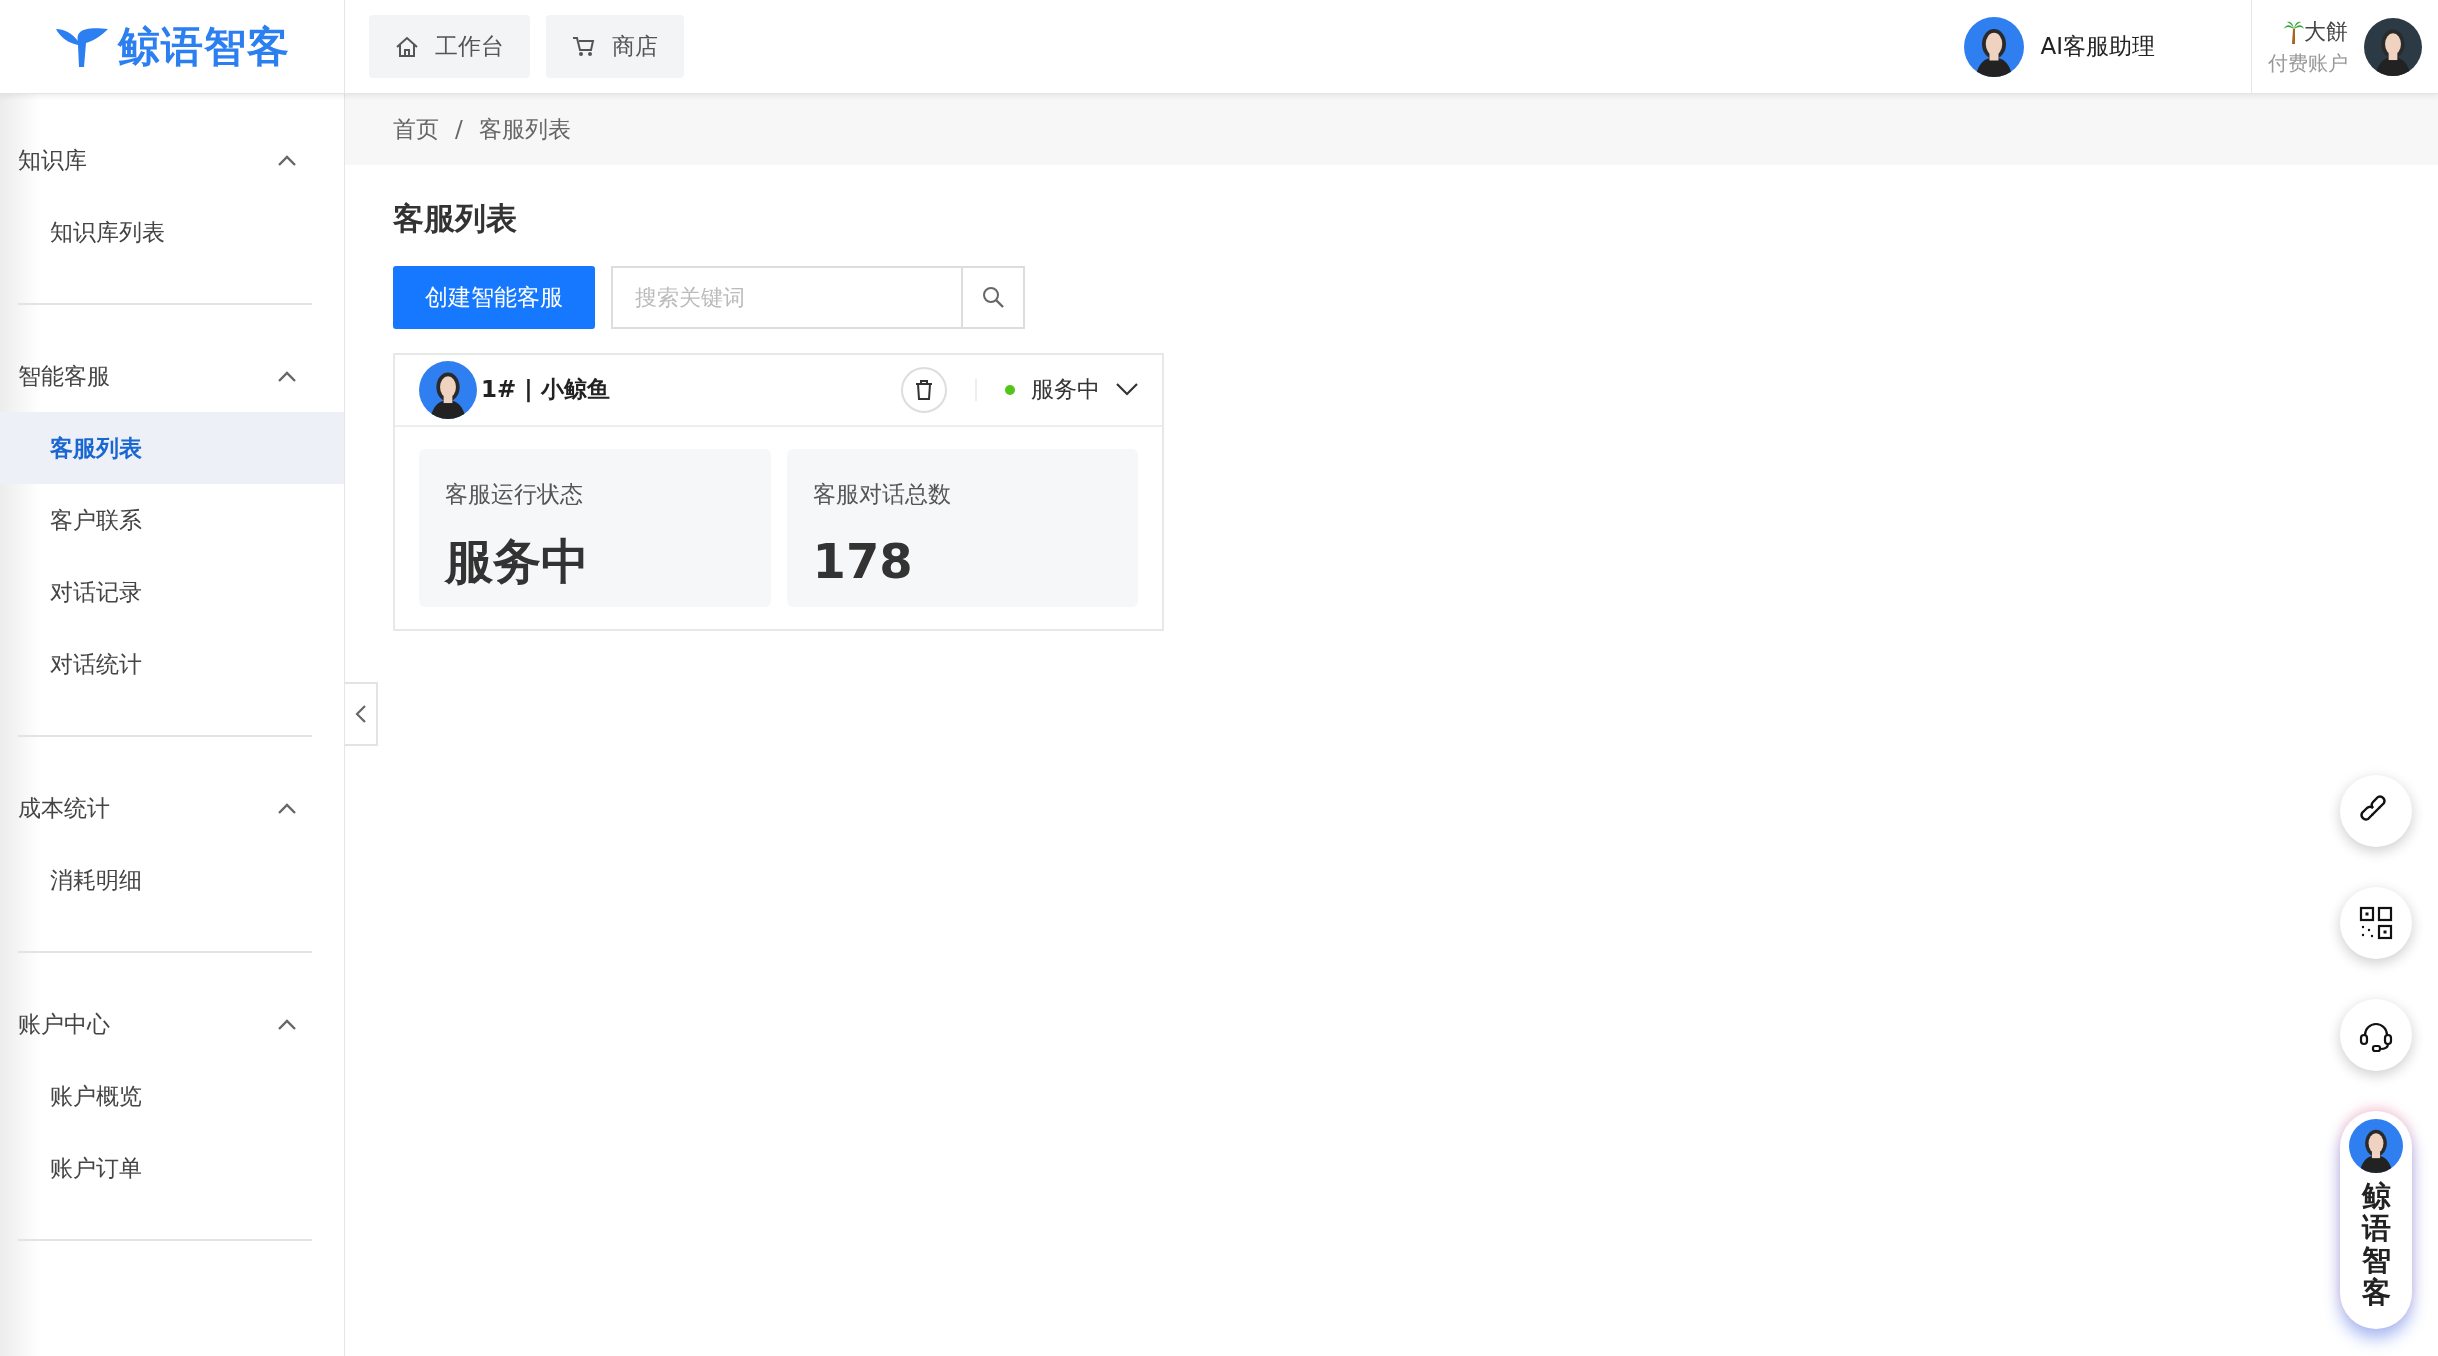 This screenshot has width=2438, height=1356. I want to click on sidebar-item: 账户概览, so click(172, 1096).